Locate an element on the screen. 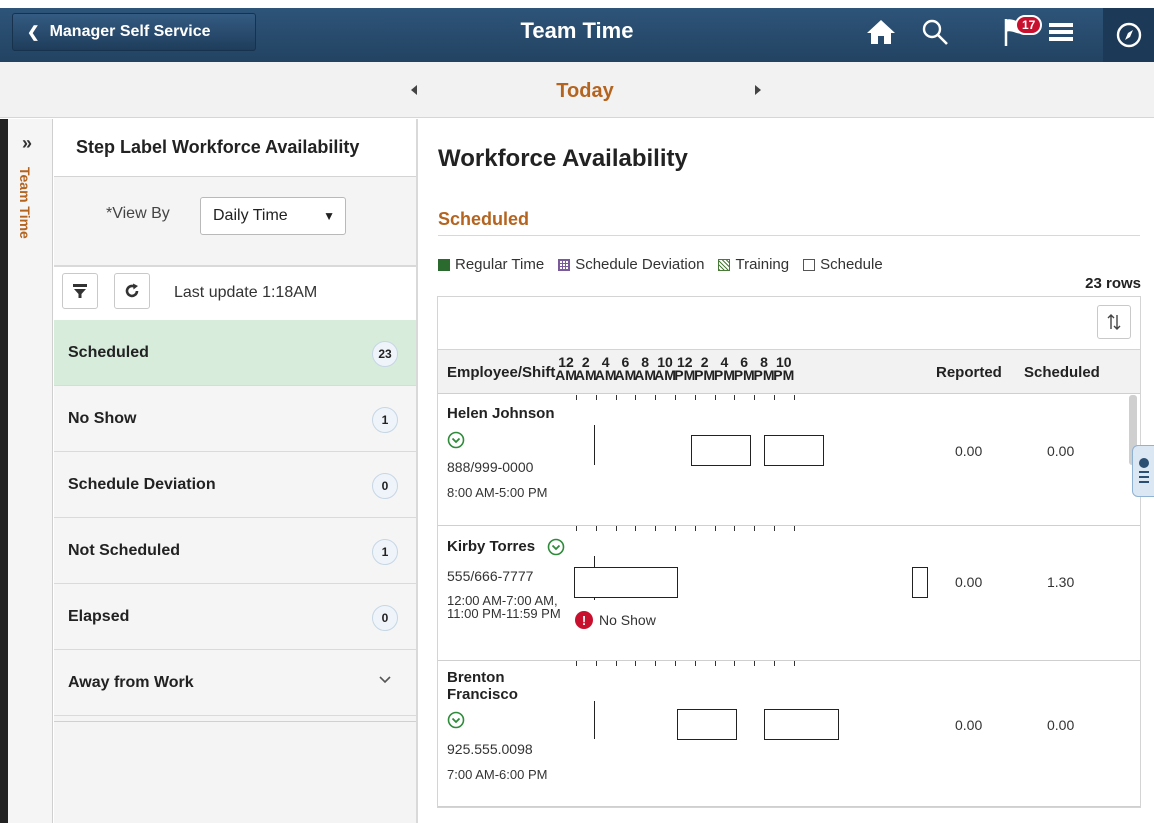 The image size is (1154, 823). category-count-badge: 23 is located at coordinates (385, 354).